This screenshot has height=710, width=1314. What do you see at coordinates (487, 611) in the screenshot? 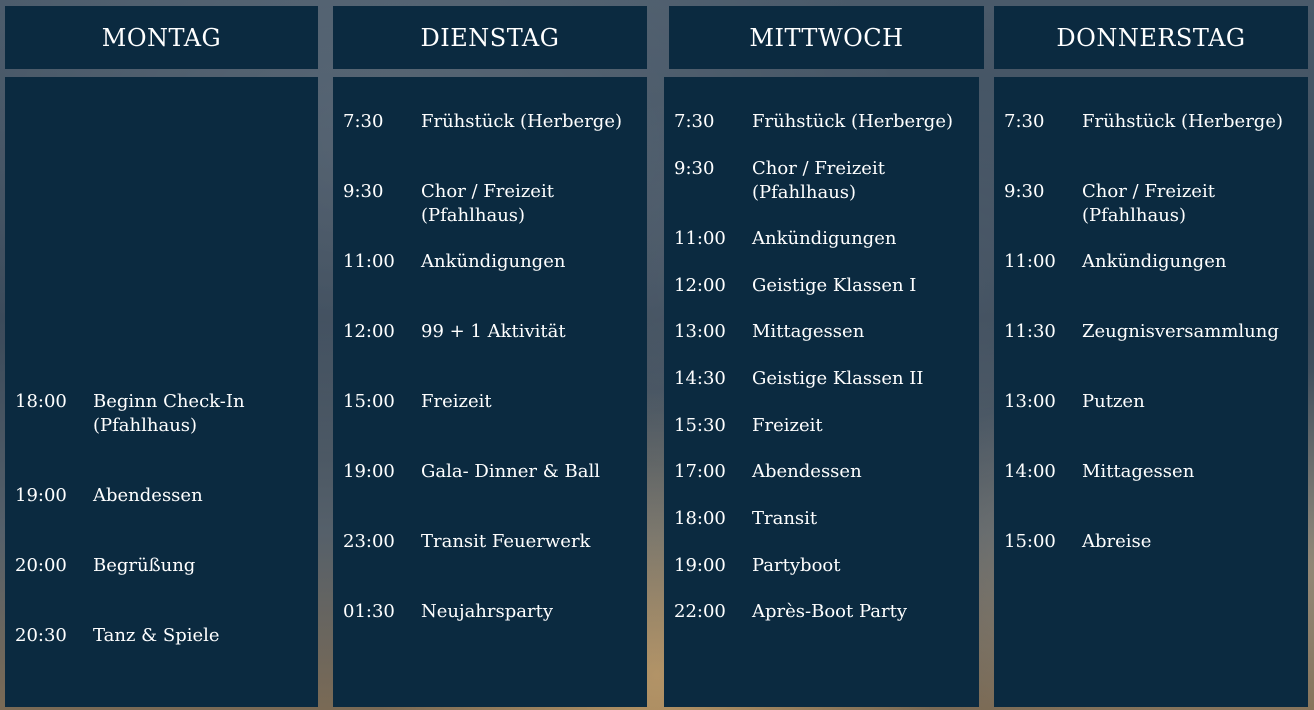
I see `event-label: Neujahrsparty` at bounding box center [487, 611].